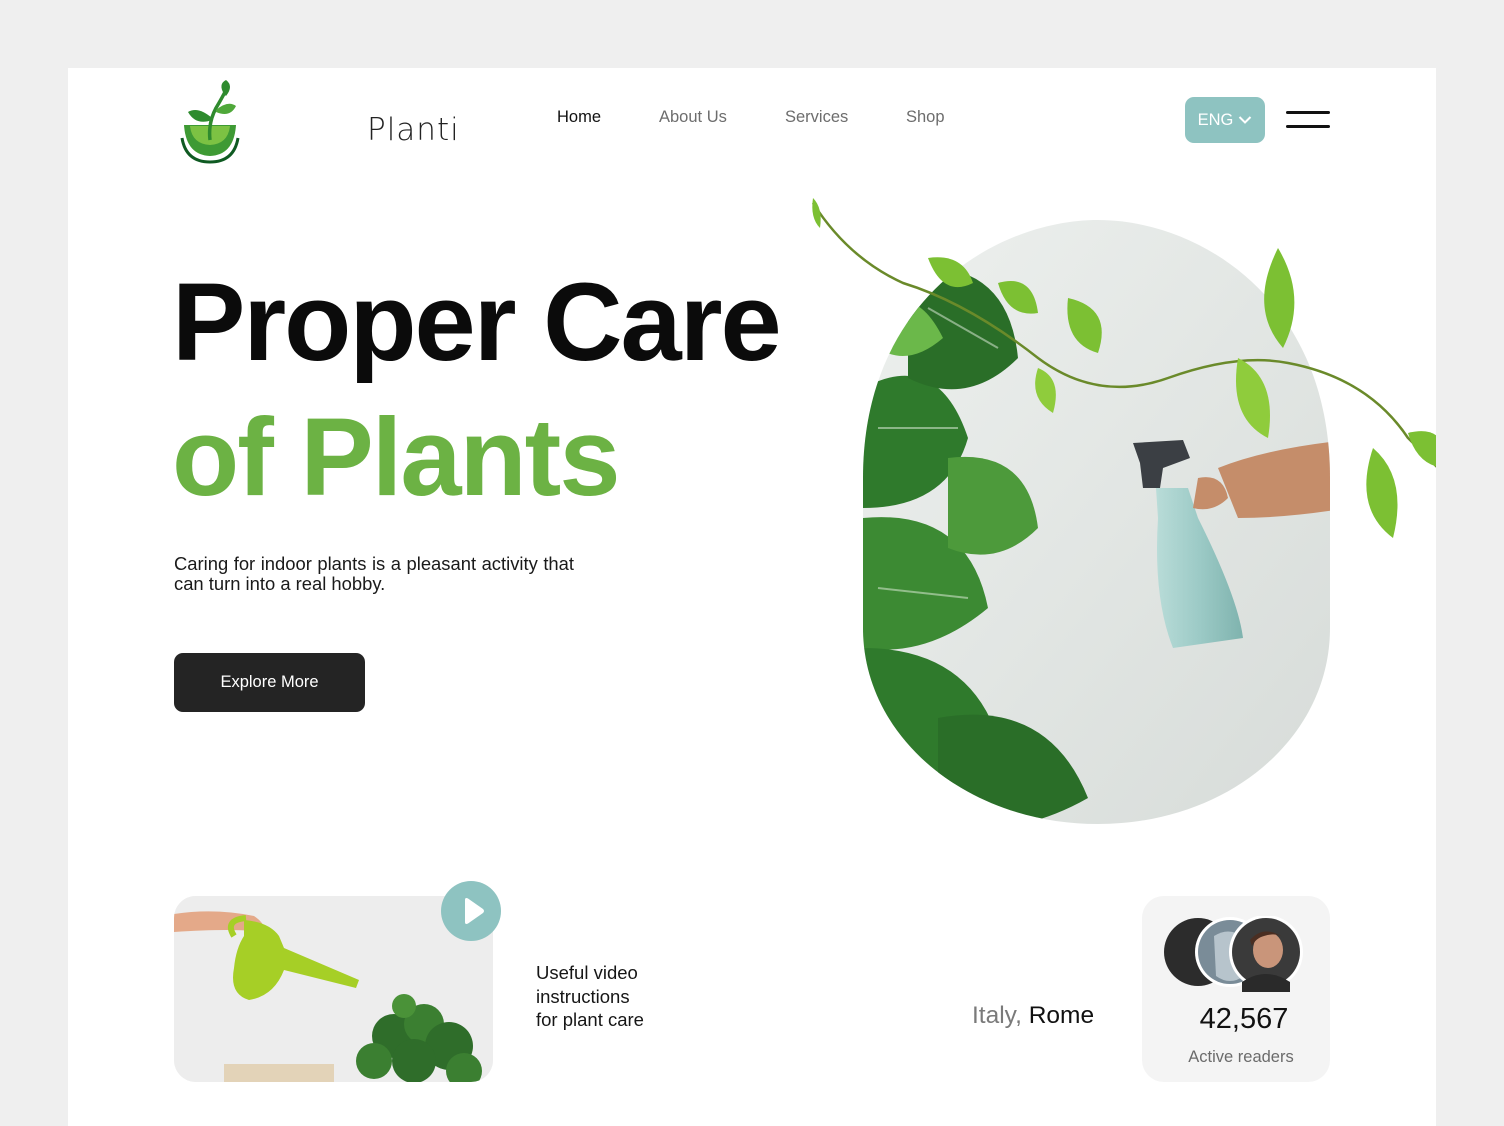 The image size is (1504, 1126). What do you see at coordinates (1215, 119) in the screenshot?
I see `language-label: ENG` at bounding box center [1215, 119].